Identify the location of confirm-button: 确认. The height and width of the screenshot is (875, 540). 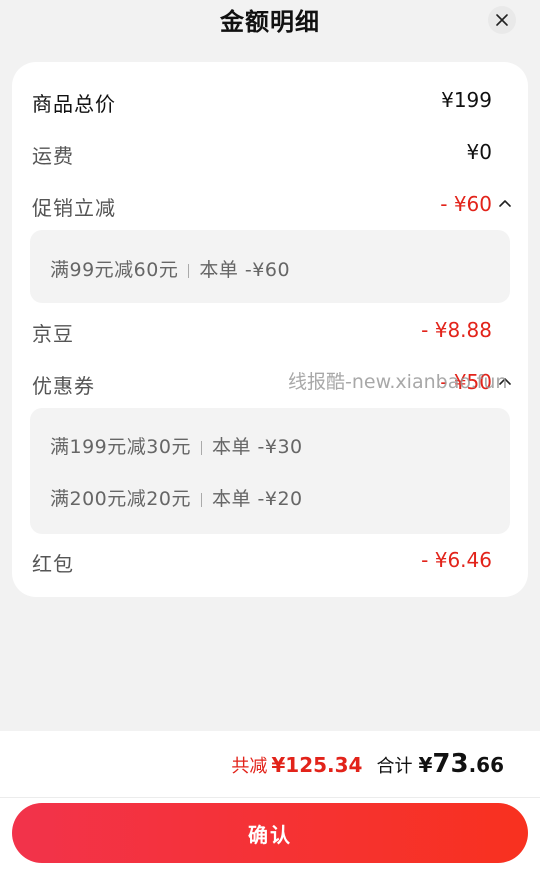
(270, 833).